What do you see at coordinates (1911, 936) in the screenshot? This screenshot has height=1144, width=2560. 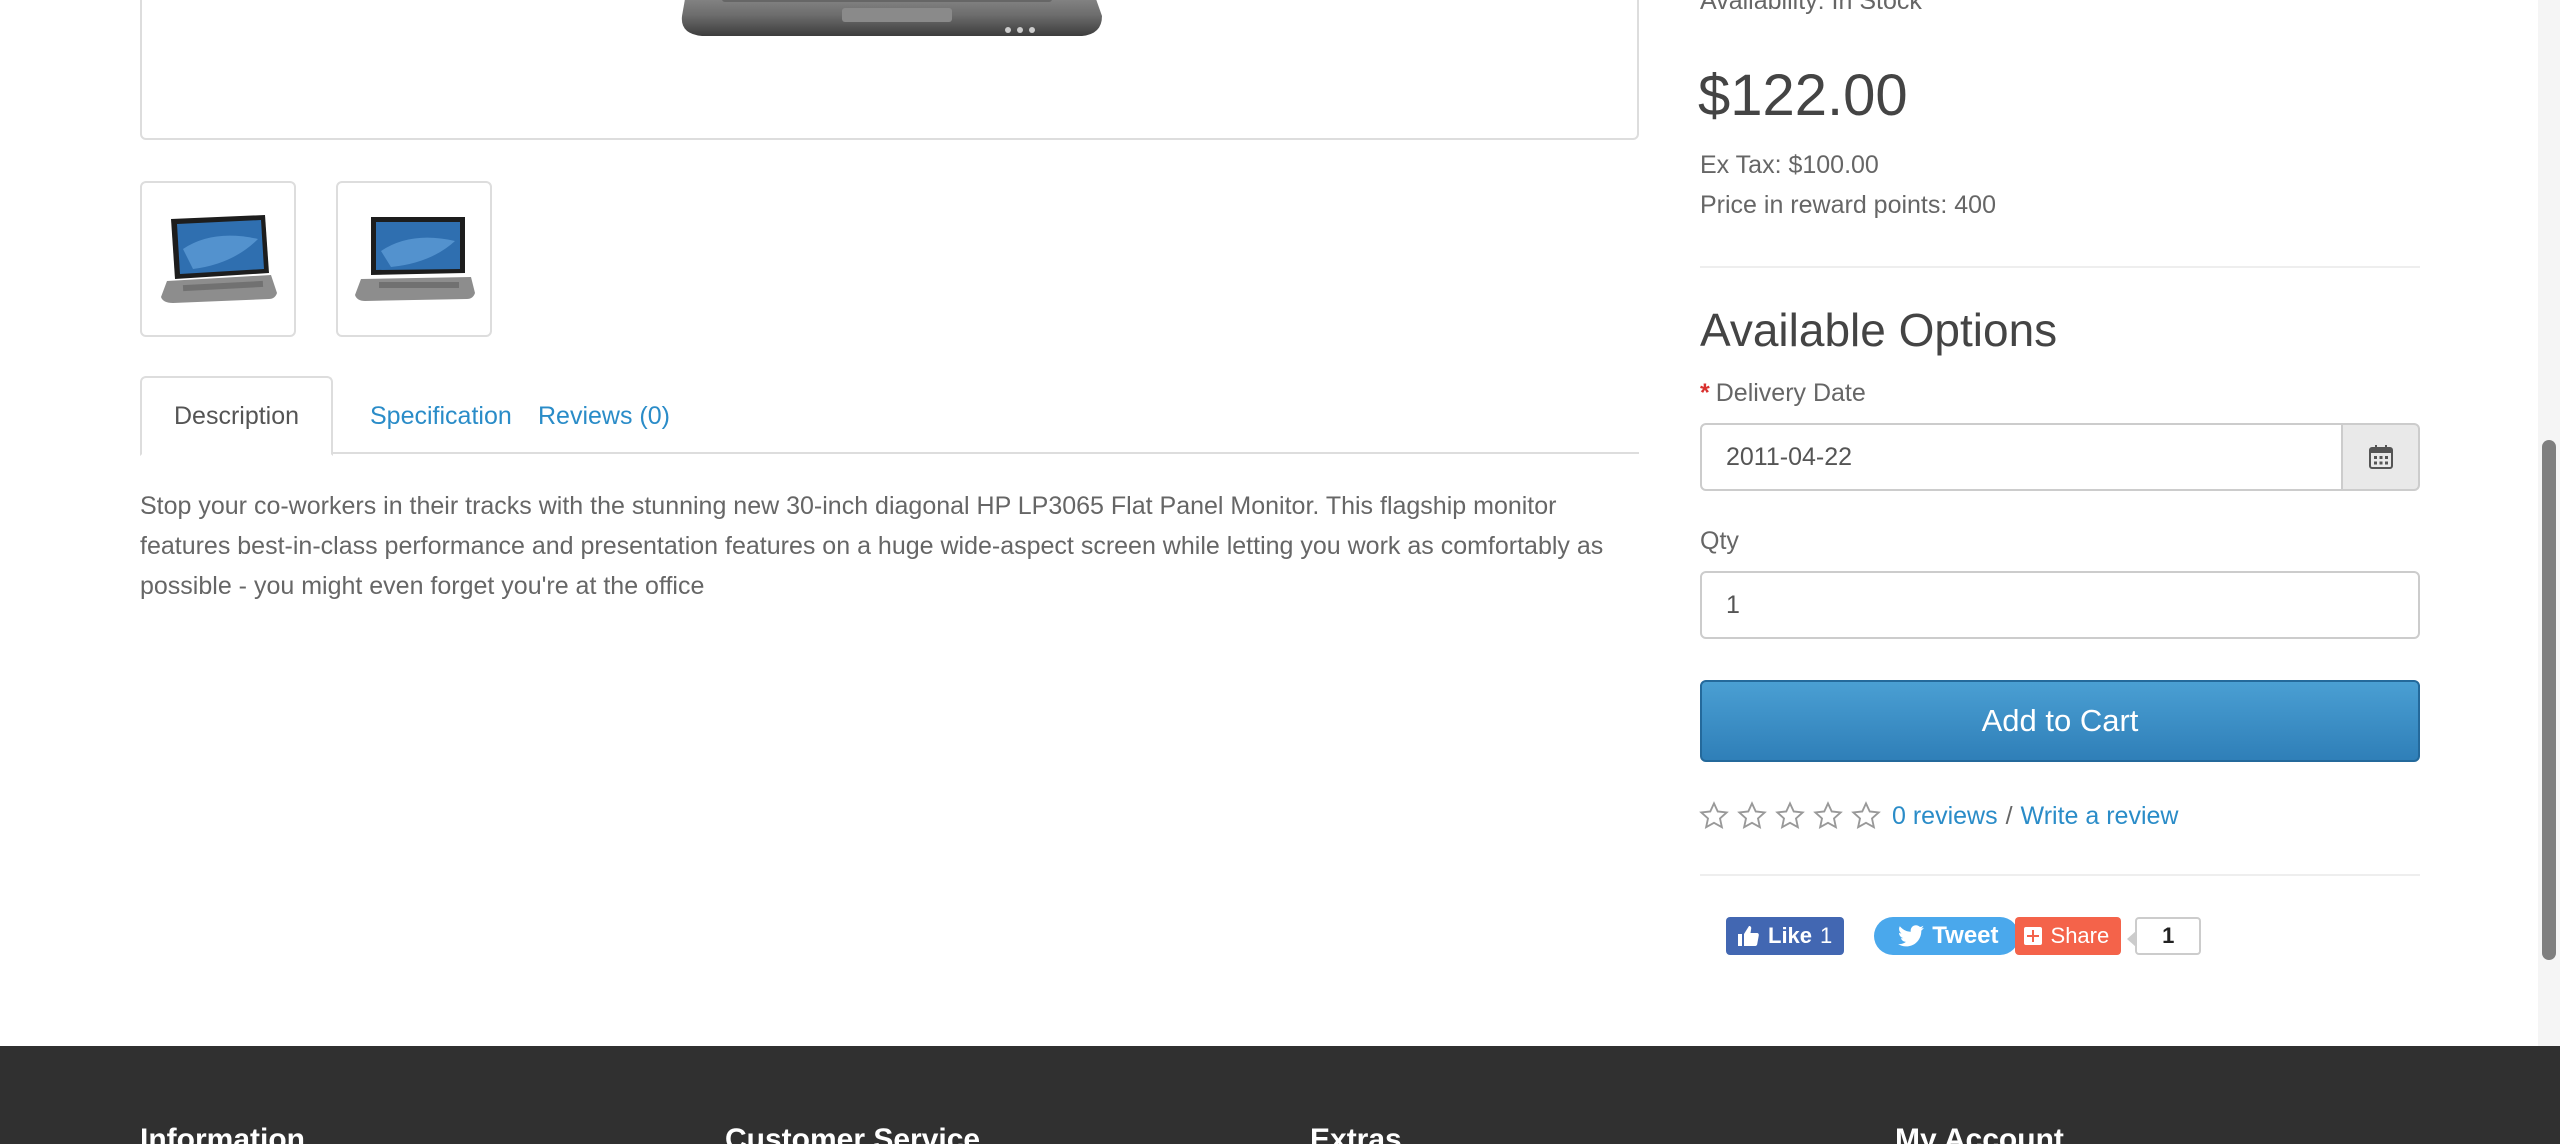 I see `twitter-bird-icon` at bounding box center [1911, 936].